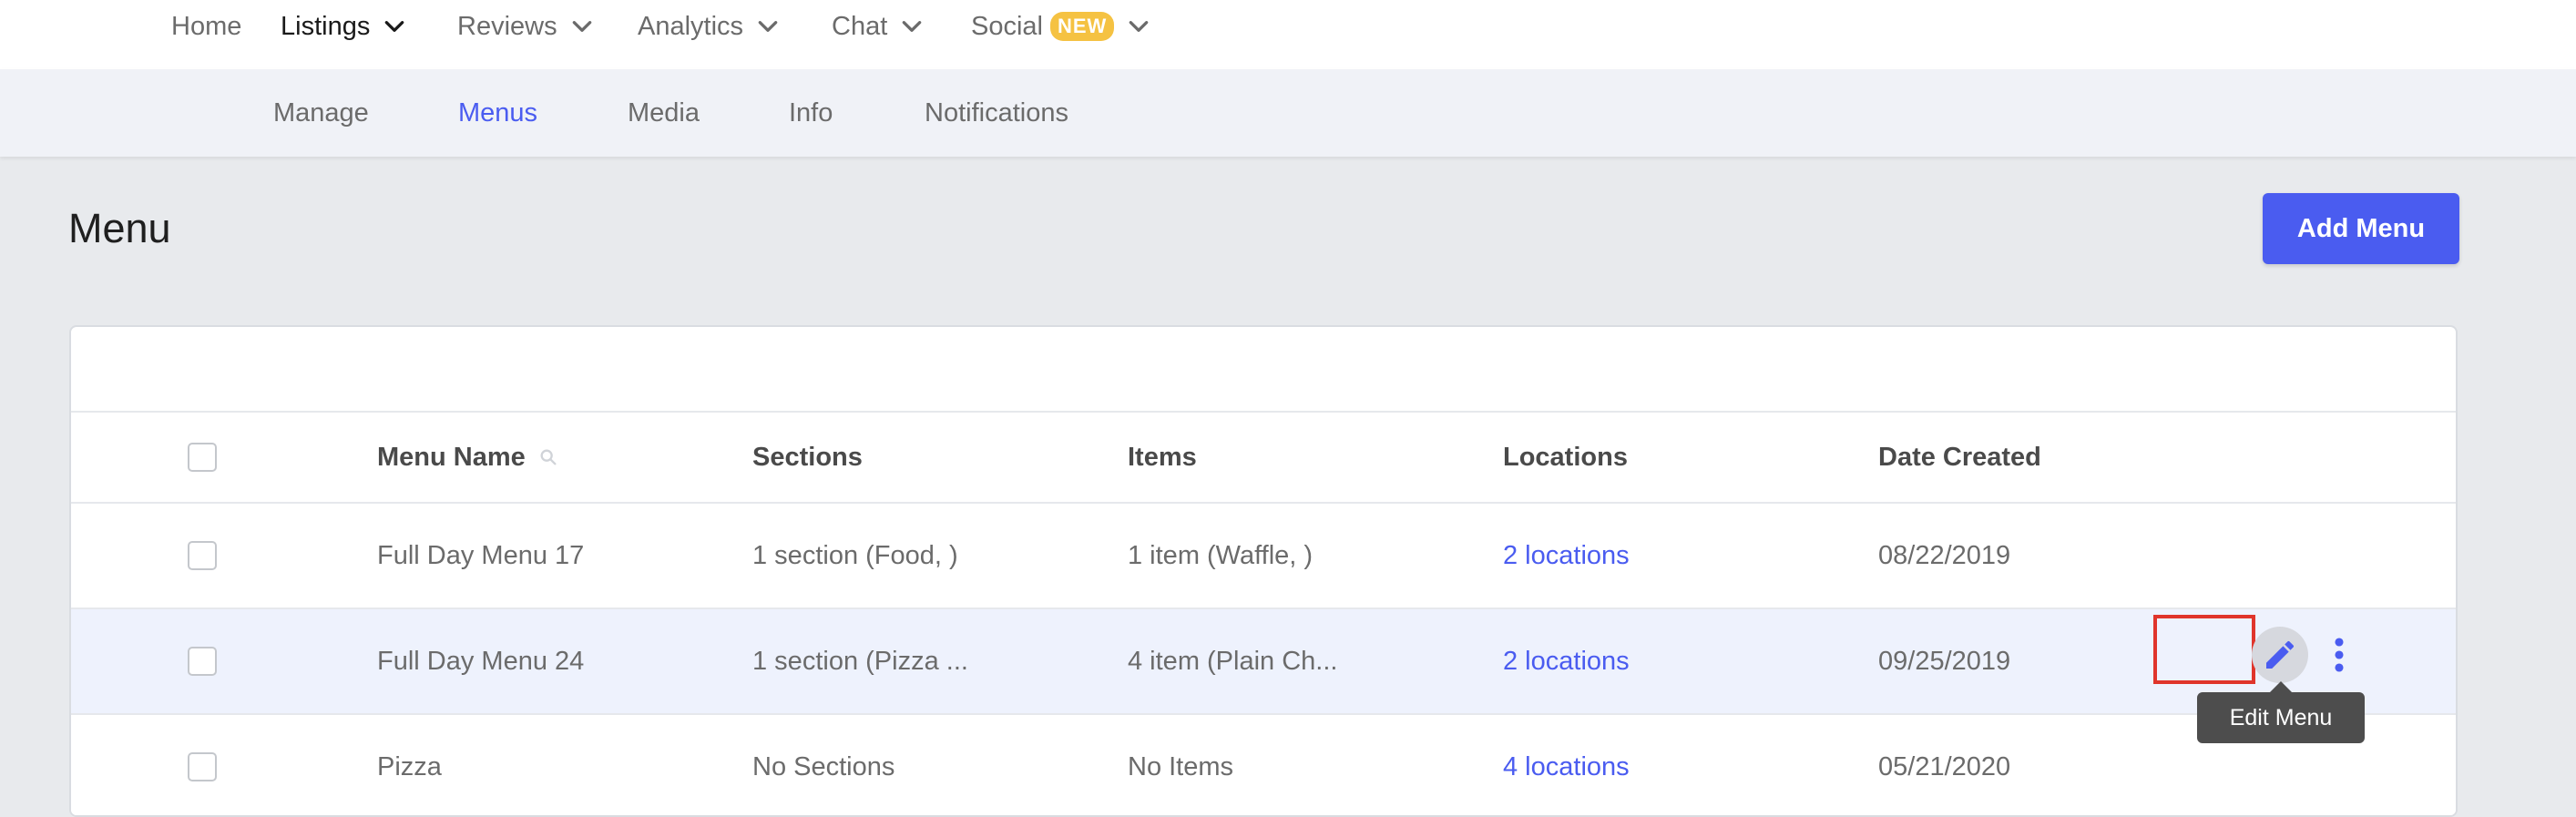 This screenshot has height=817, width=2576. I want to click on tab-menus: Menus, so click(497, 113).